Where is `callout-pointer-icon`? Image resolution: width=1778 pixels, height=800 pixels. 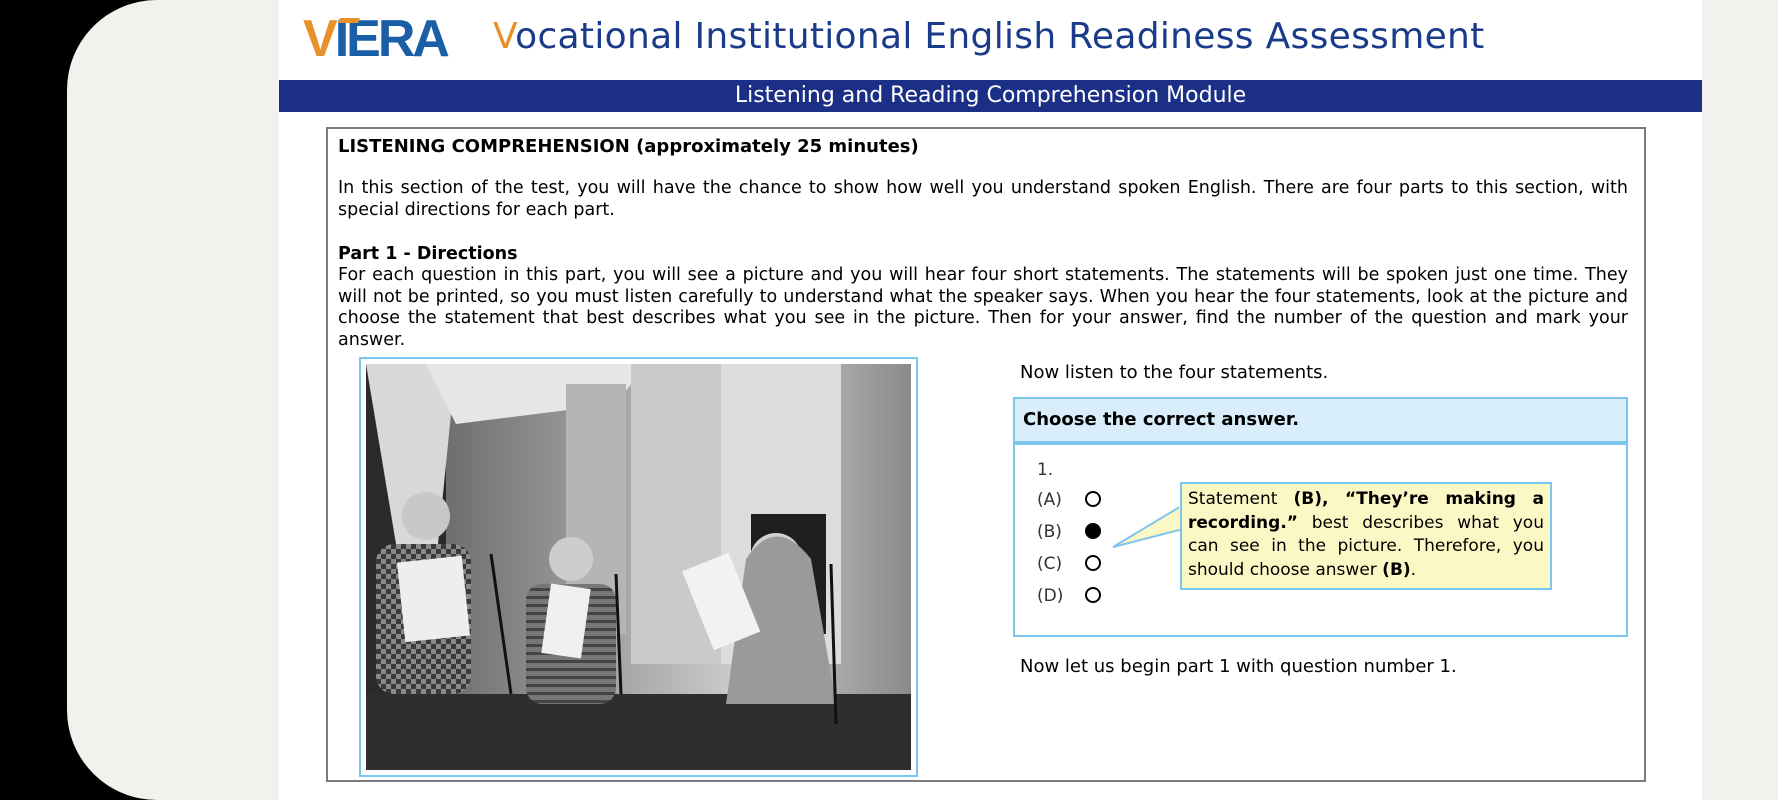 callout-pointer-icon is located at coordinates (1149, 525).